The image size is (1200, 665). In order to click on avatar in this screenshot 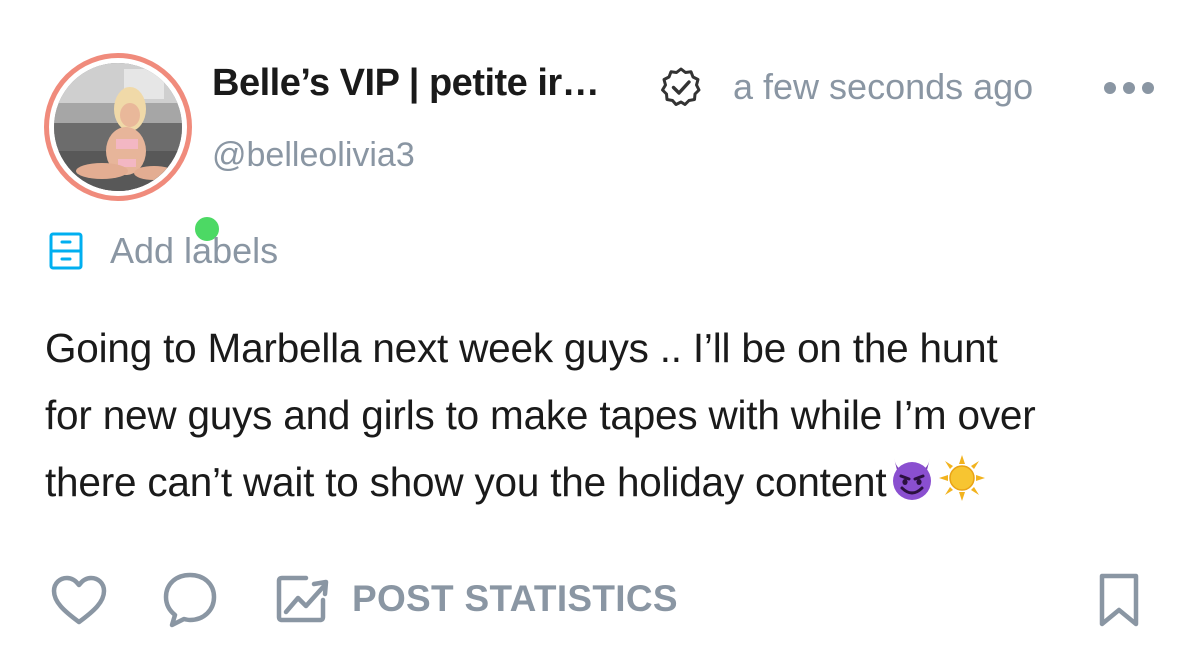, I will do `click(133, 149)`.